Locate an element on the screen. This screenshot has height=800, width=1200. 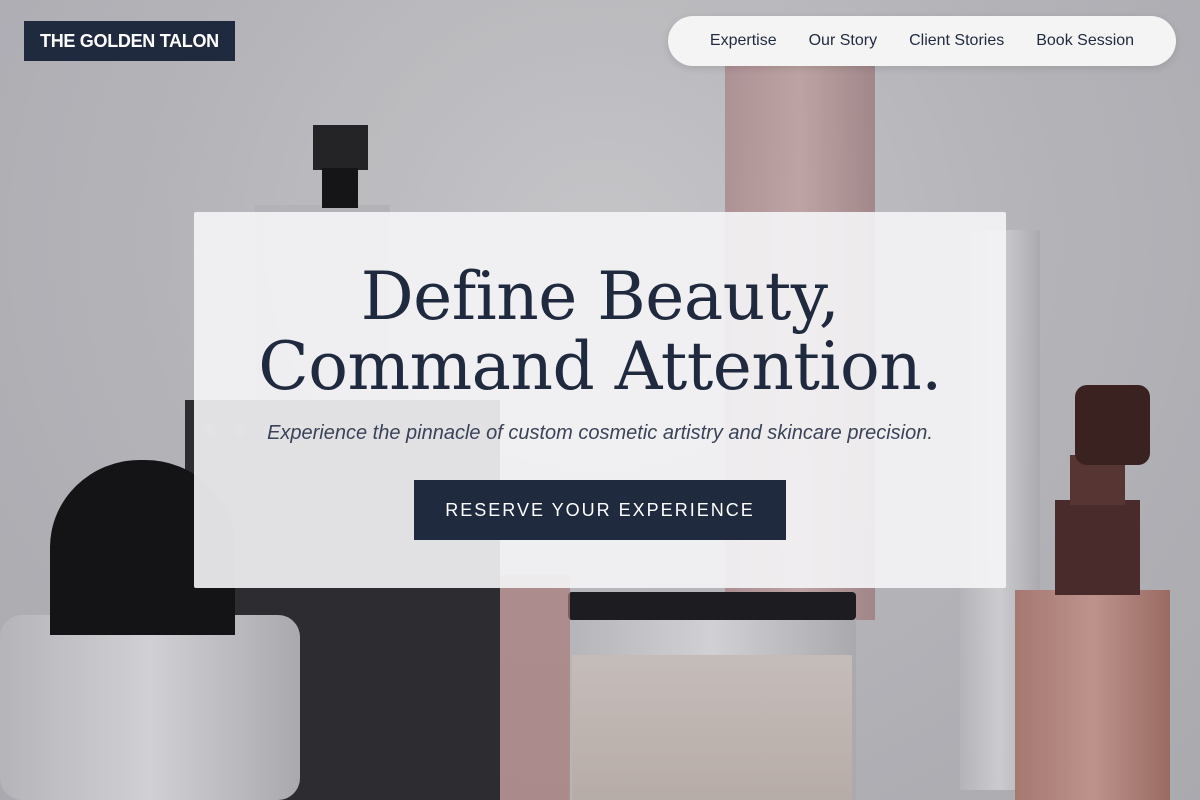
nav-link-our-story: Our Story is located at coordinates (843, 41).